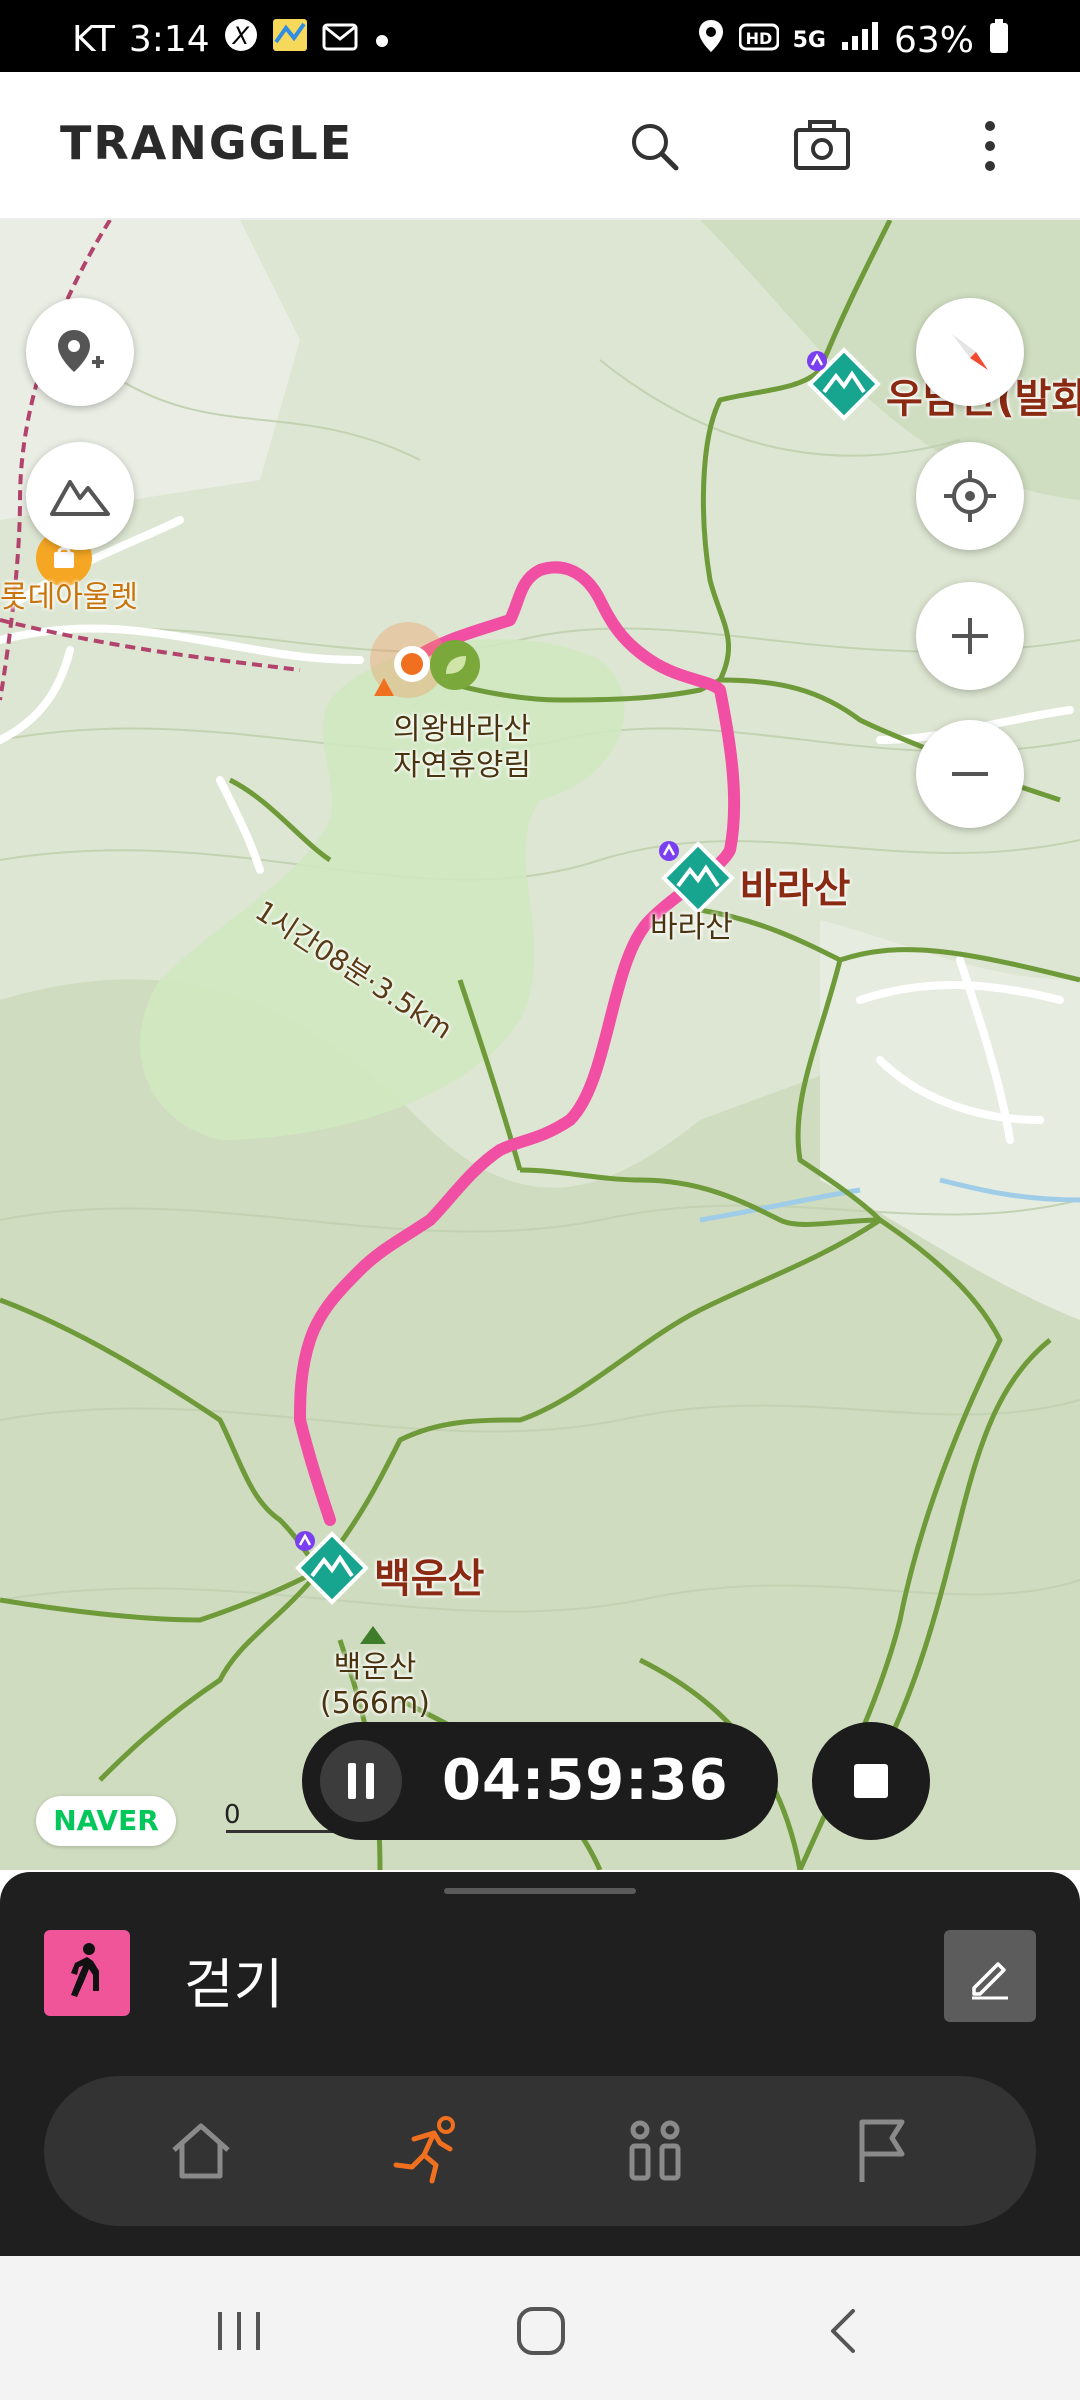 This screenshot has height=2400, width=1080. What do you see at coordinates (540, 1891) in the screenshot?
I see `sheet-grabber` at bounding box center [540, 1891].